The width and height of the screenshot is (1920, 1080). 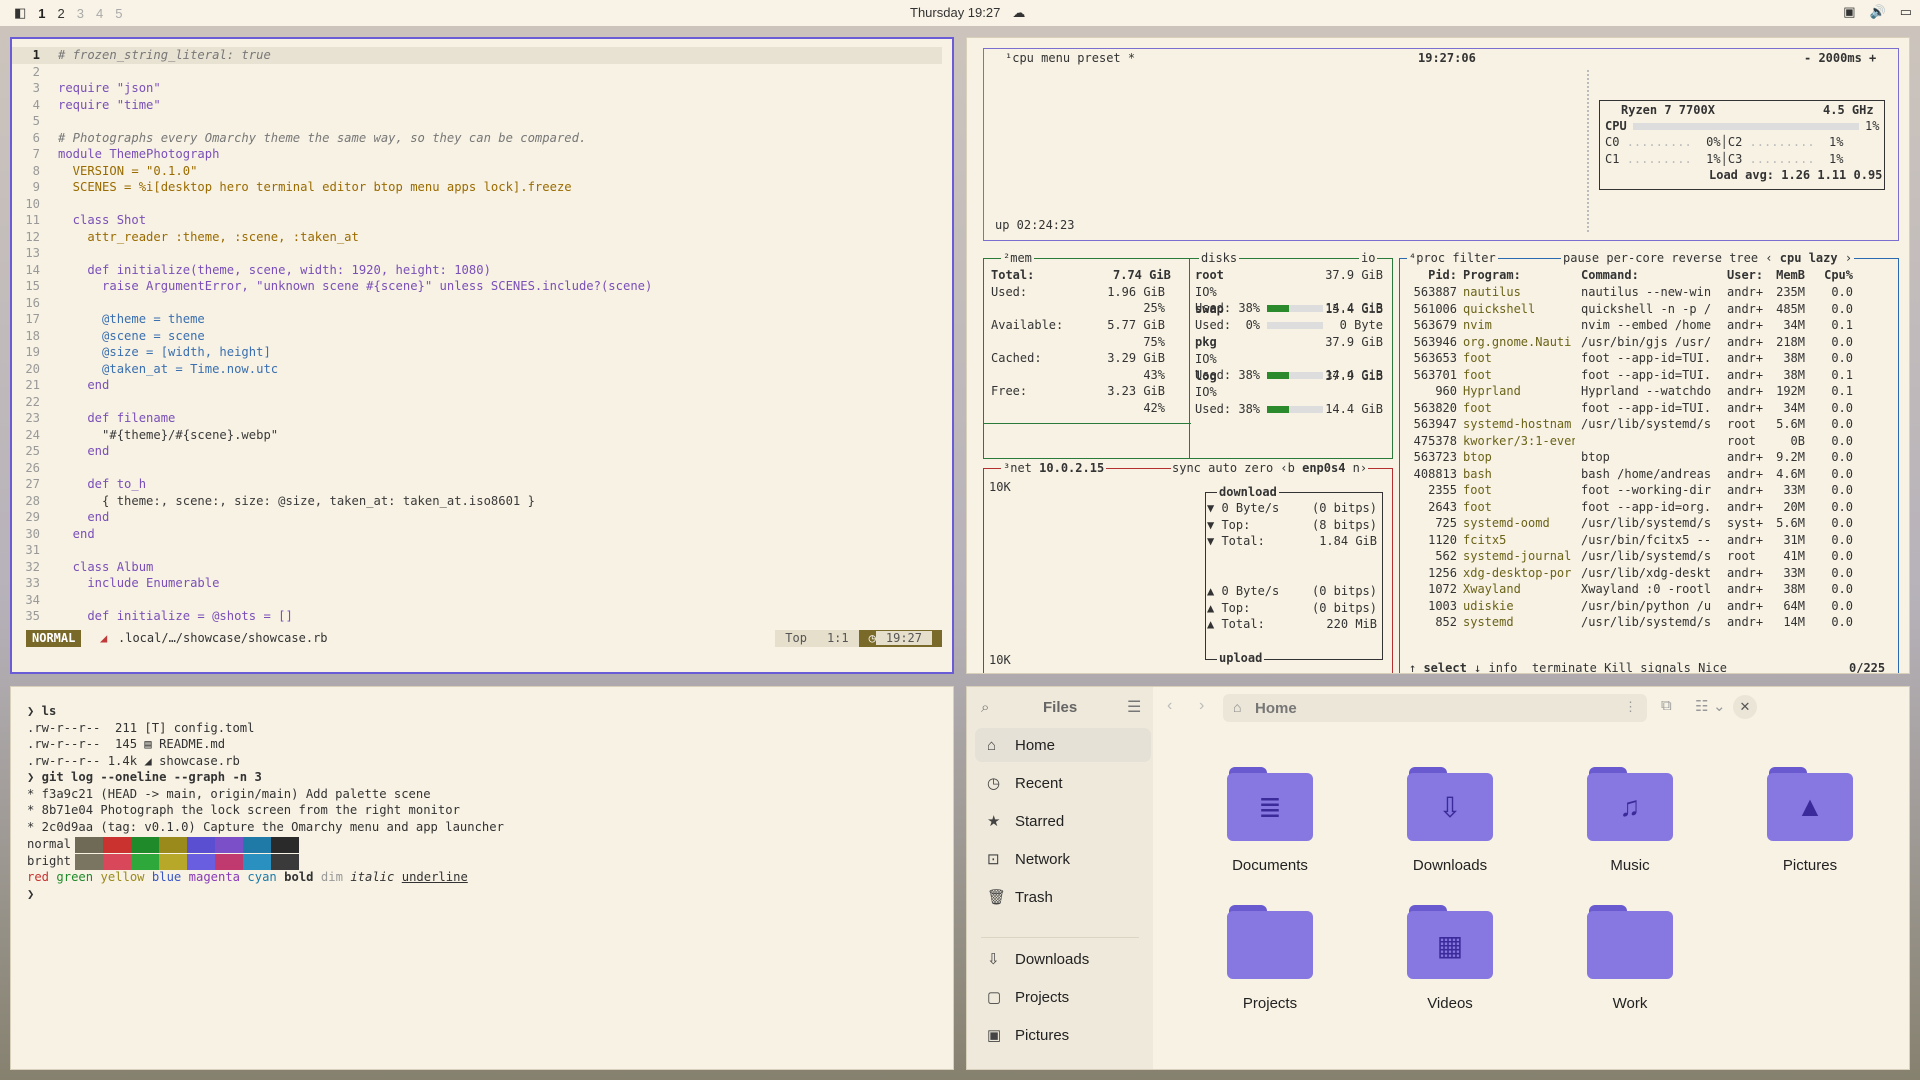 What do you see at coordinates (1222, 468) in the screenshot?
I see `net-auto: auto` at bounding box center [1222, 468].